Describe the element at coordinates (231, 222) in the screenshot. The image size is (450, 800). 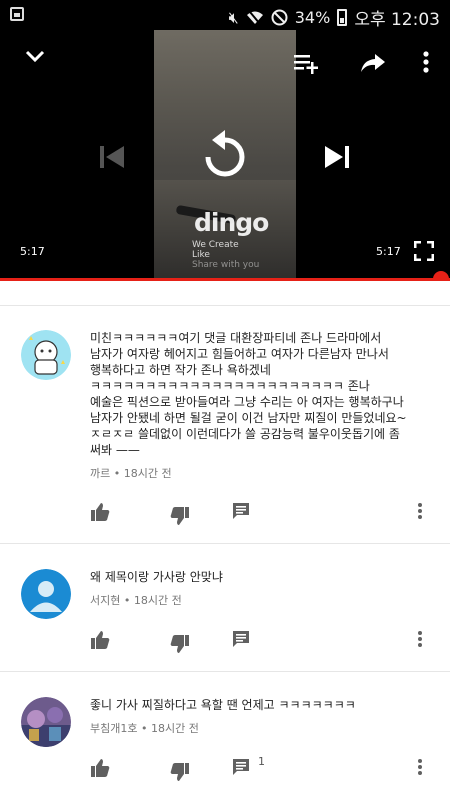
I see `watermark-logo: dingo` at that location.